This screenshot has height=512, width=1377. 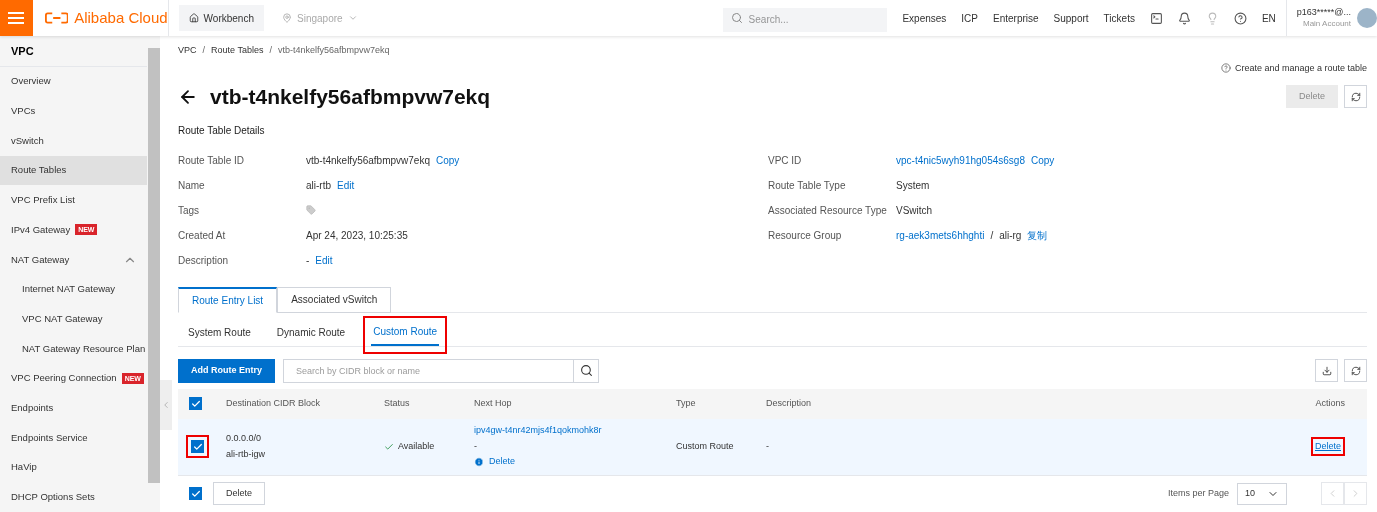 What do you see at coordinates (924, 18) in the screenshot?
I see `nav-link: Expenses` at bounding box center [924, 18].